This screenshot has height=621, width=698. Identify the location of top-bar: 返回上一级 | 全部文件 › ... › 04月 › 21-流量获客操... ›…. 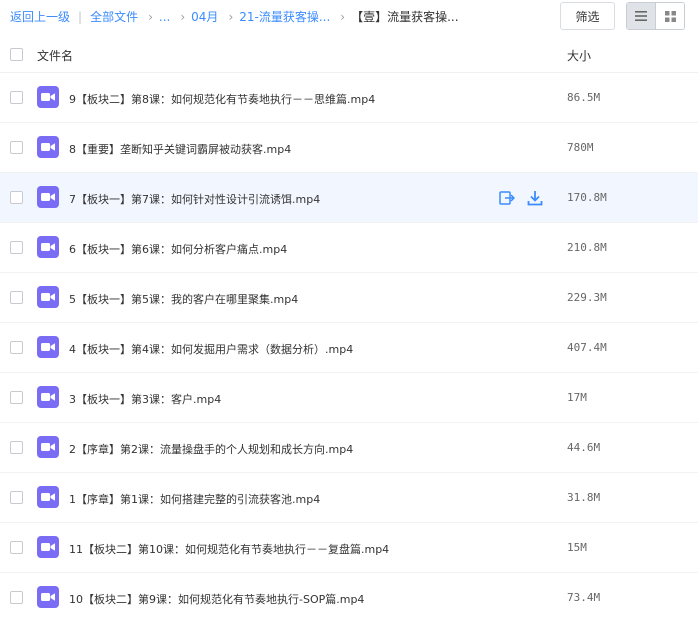
(349, 18).